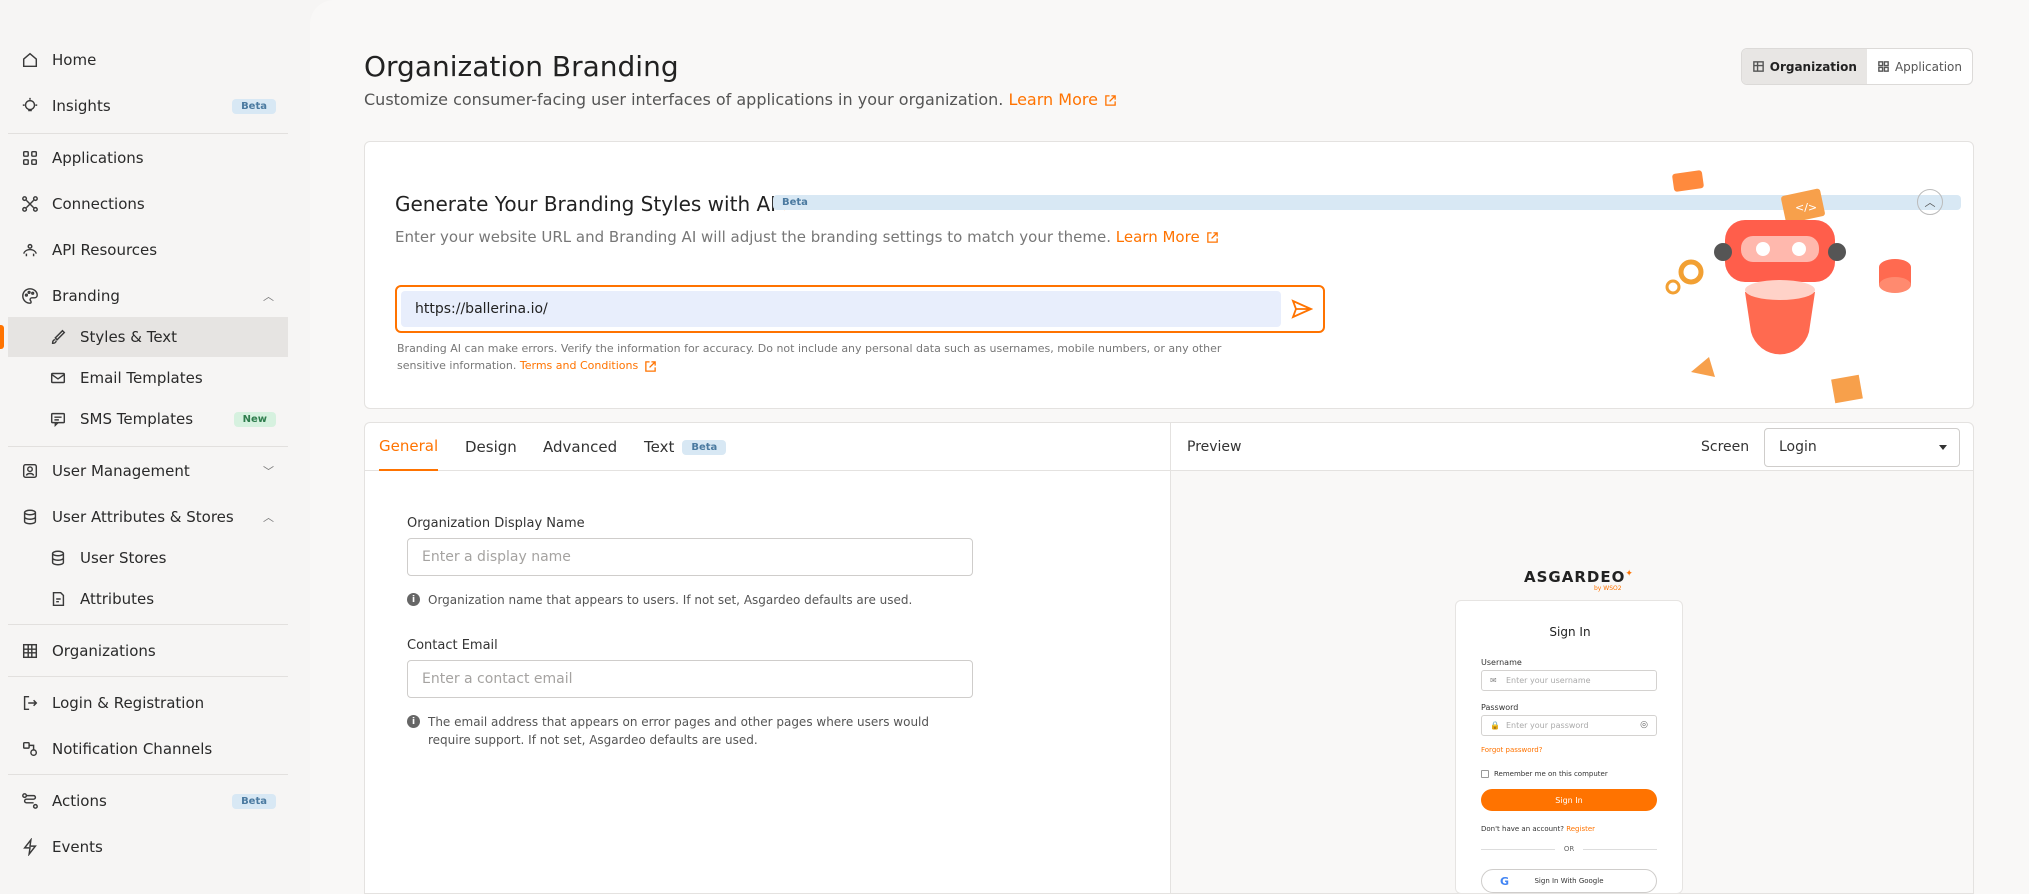 Image resolution: width=2029 pixels, height=894 pixels. Describe the element at coordinates (1862, 447) in the screenshot. I see `screen-select: Login` at that location.